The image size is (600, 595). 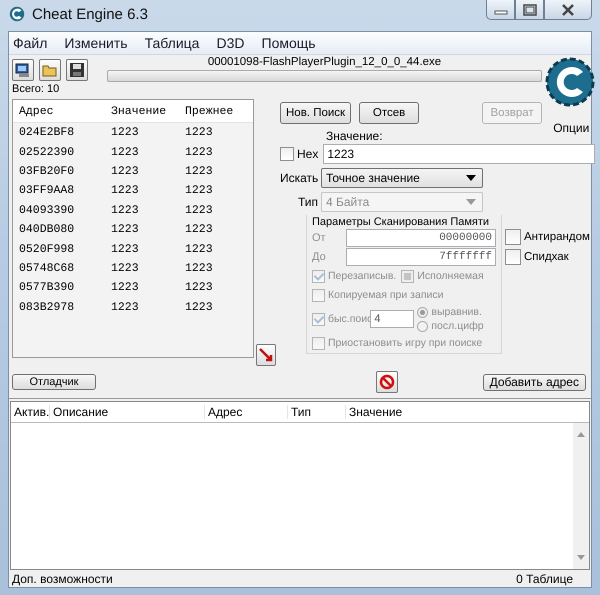 What do you see at coordinates (172, 43) in the screenshot?
I see `menu-item: Таблица` at bounding box center [172, 43].